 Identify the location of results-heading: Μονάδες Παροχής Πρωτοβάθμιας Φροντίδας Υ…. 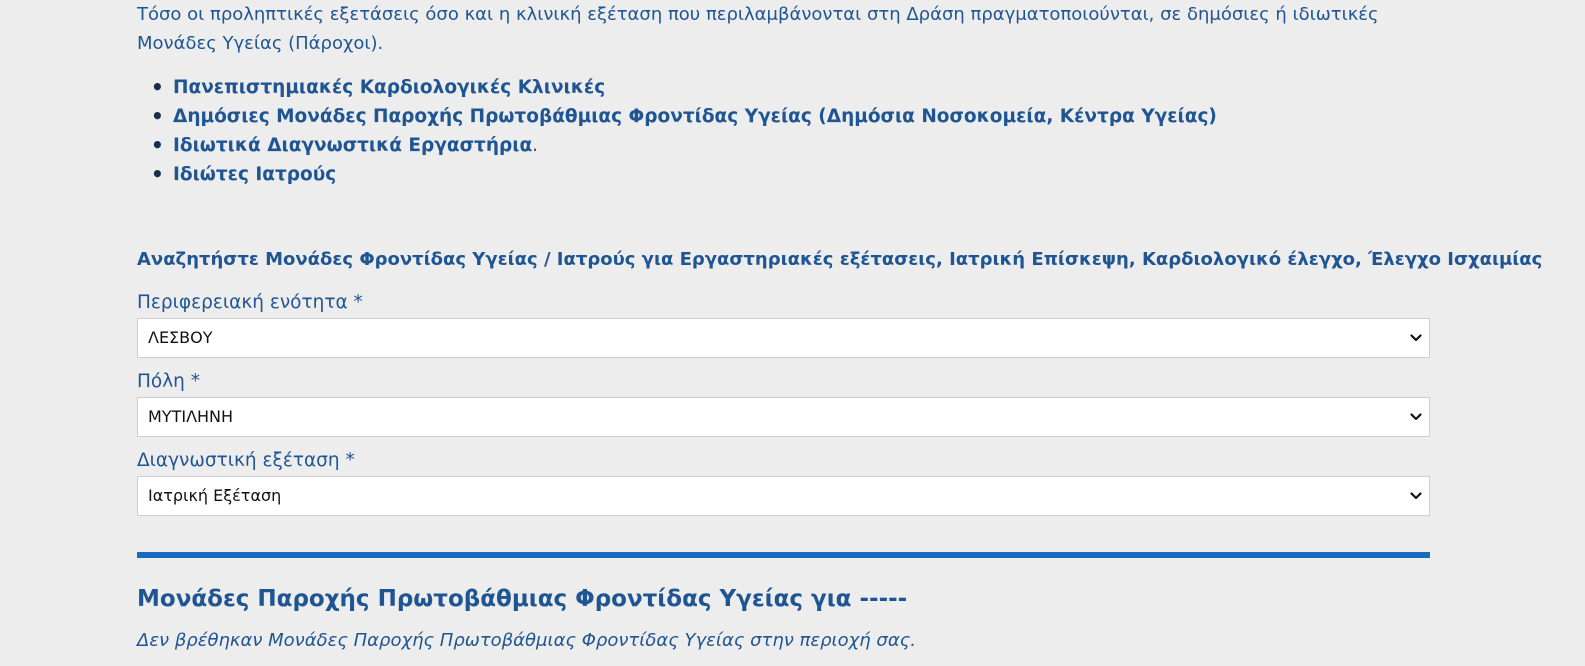
(522, 599).